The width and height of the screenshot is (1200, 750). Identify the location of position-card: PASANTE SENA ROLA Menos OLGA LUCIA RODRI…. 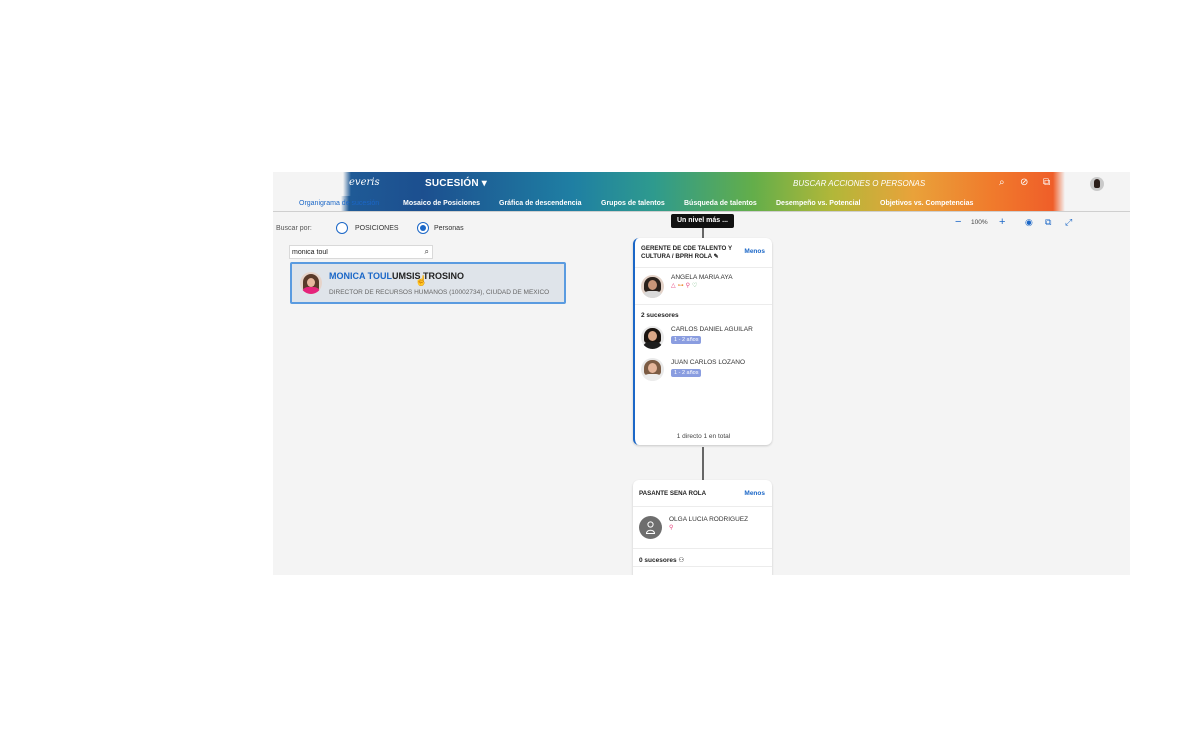
(702, 527).